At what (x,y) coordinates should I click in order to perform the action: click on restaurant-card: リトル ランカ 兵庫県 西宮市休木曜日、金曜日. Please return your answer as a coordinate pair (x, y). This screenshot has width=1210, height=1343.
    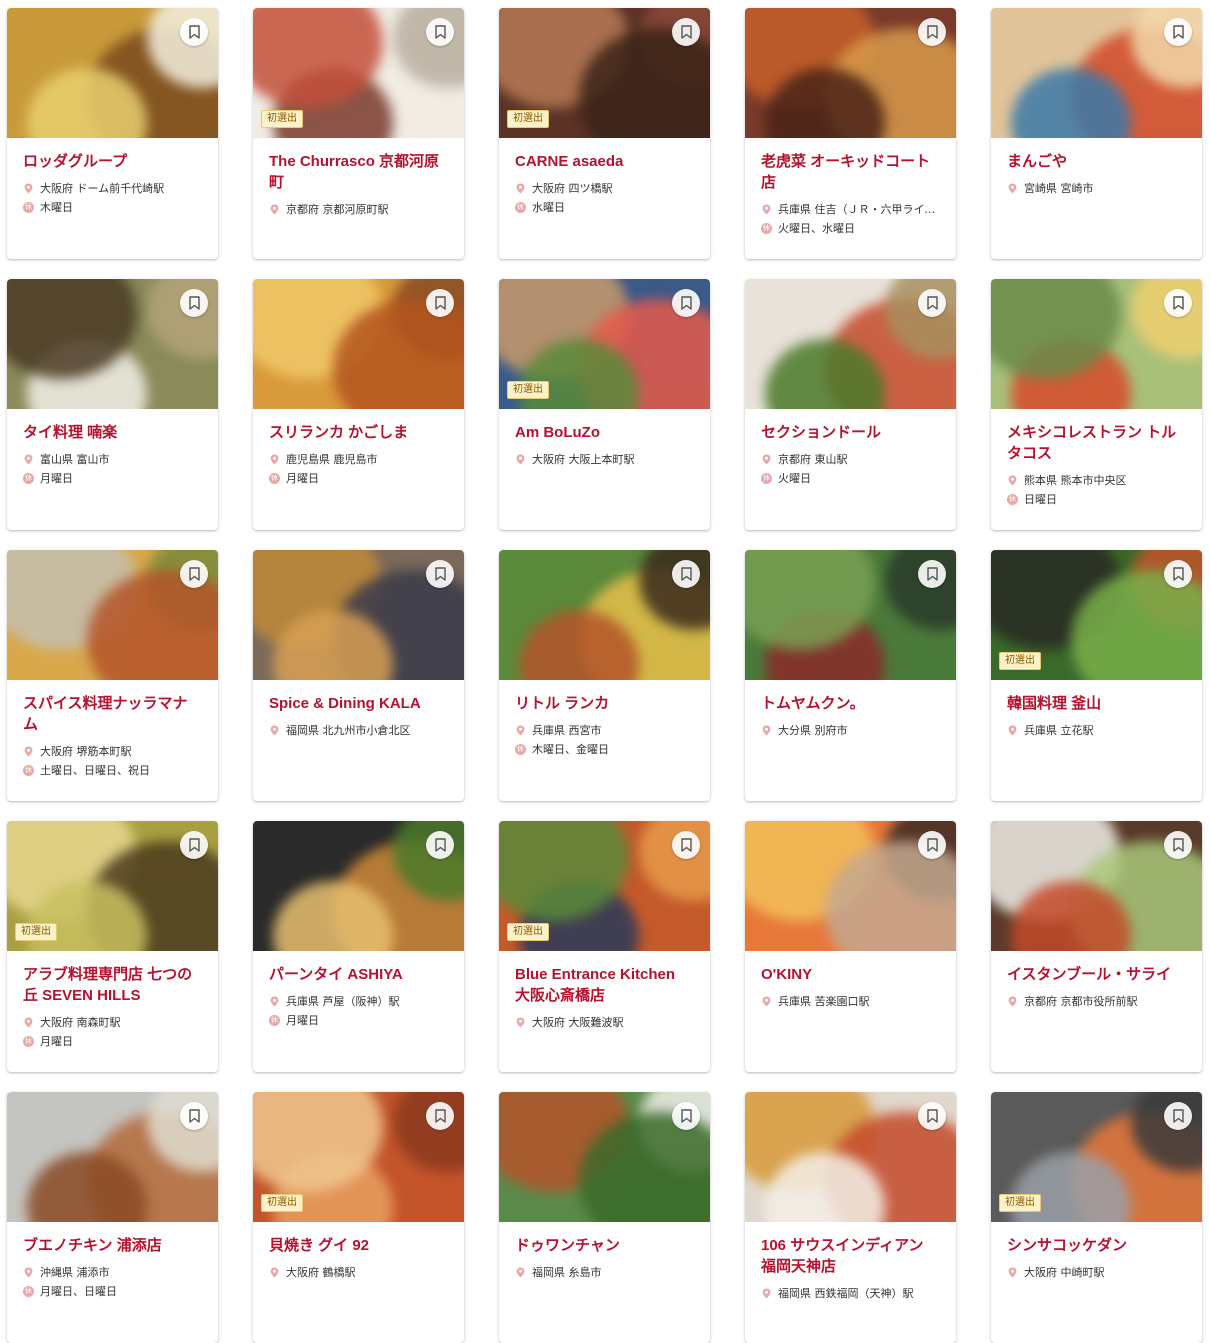
    Looking at the image, I should click on (604, 675).